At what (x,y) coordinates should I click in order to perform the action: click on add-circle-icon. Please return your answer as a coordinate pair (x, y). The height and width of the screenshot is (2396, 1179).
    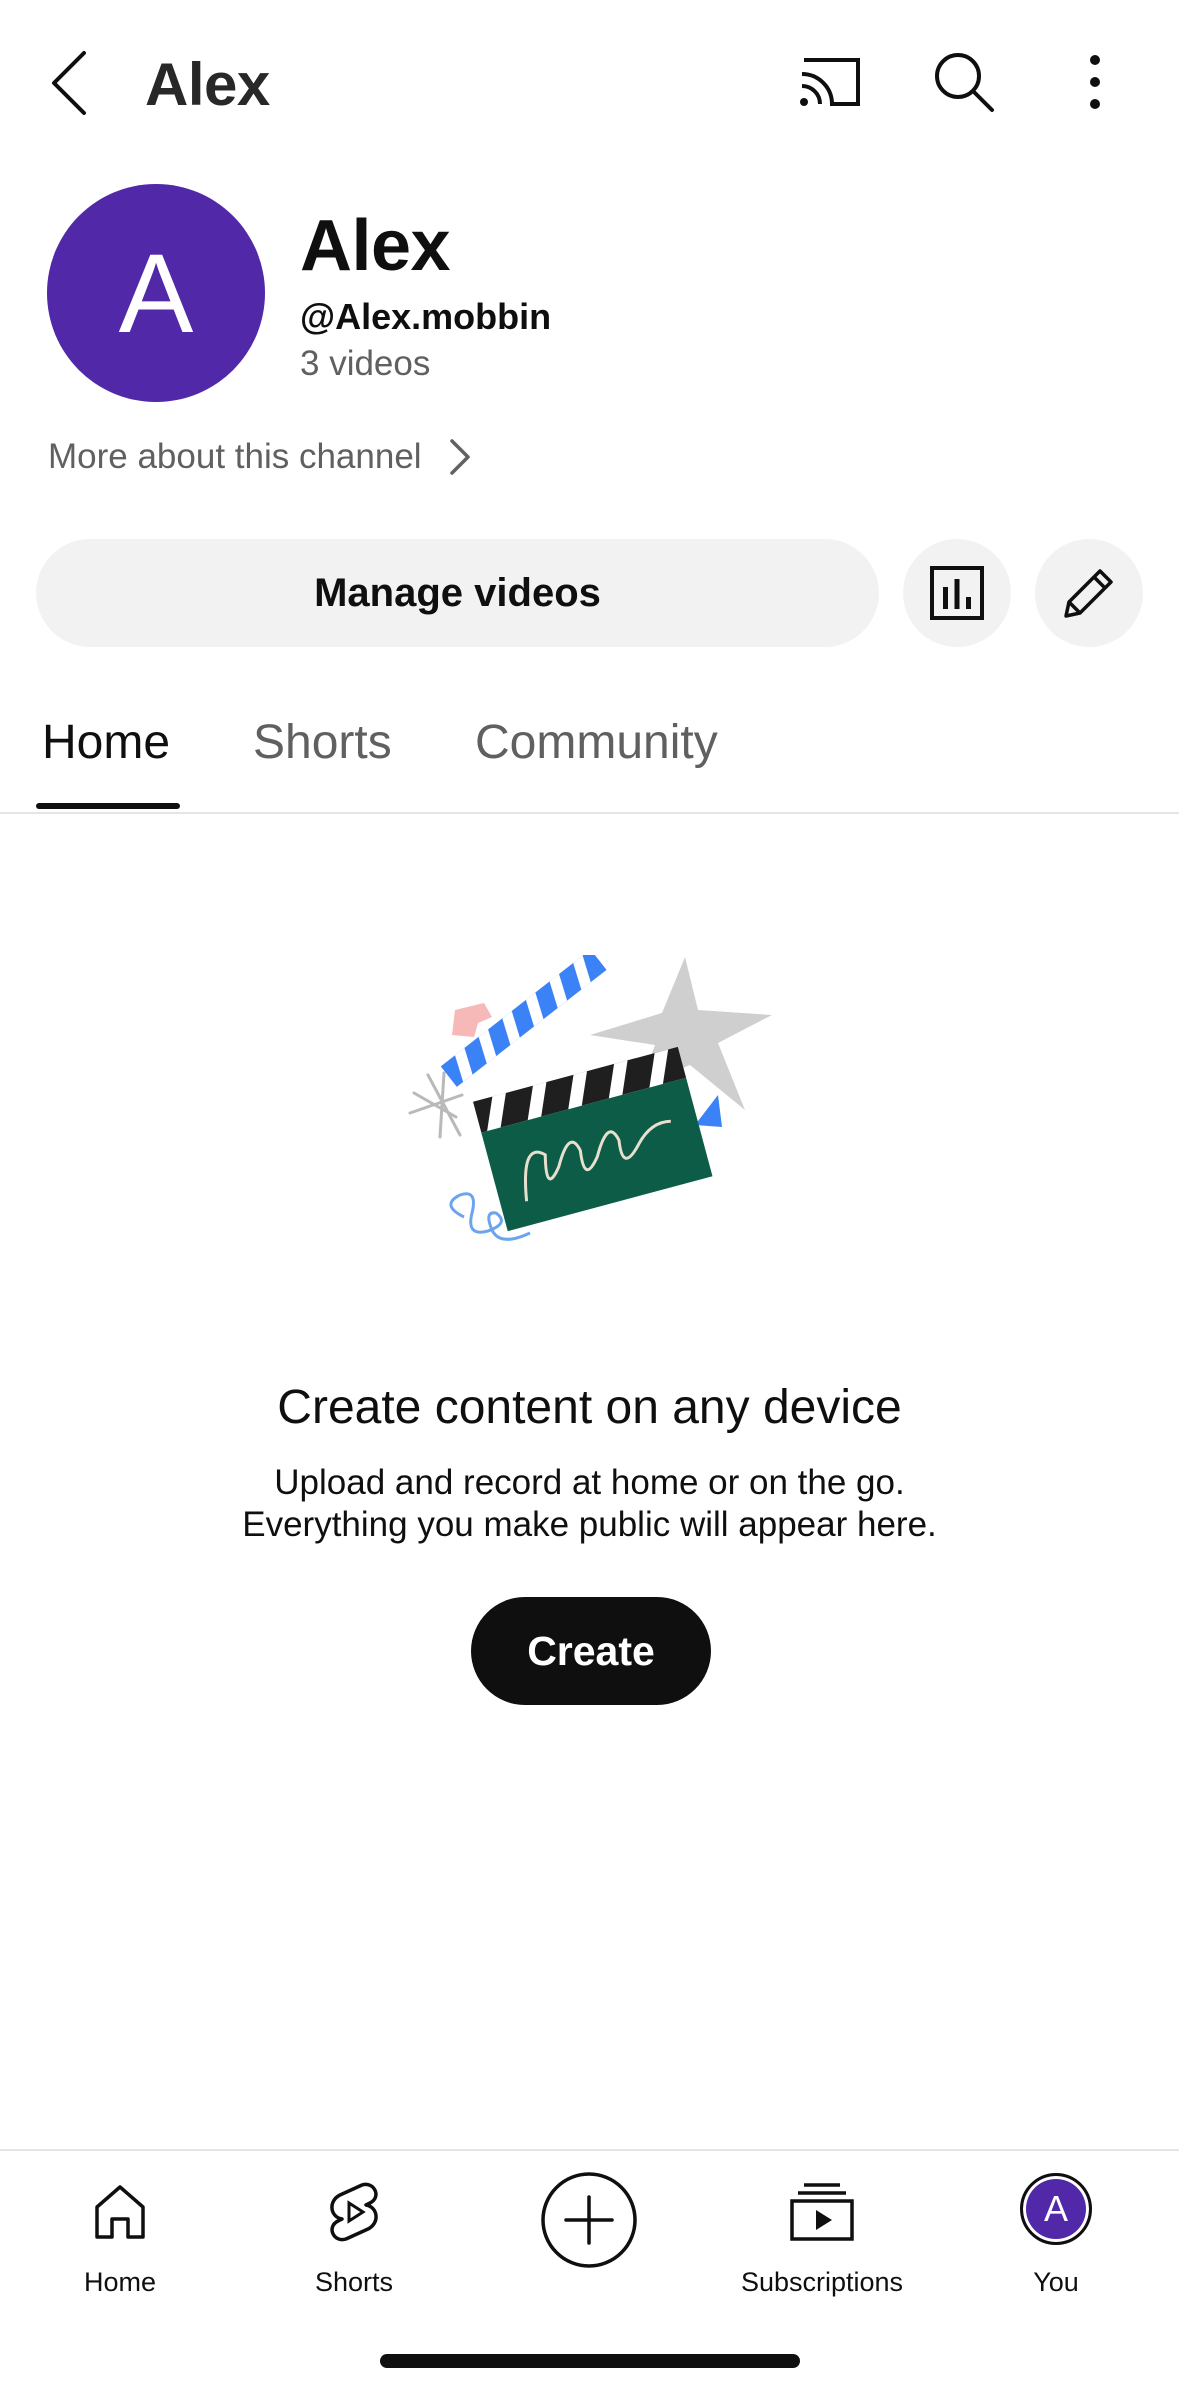
    Looking at the image, I should click on (589, 2220).